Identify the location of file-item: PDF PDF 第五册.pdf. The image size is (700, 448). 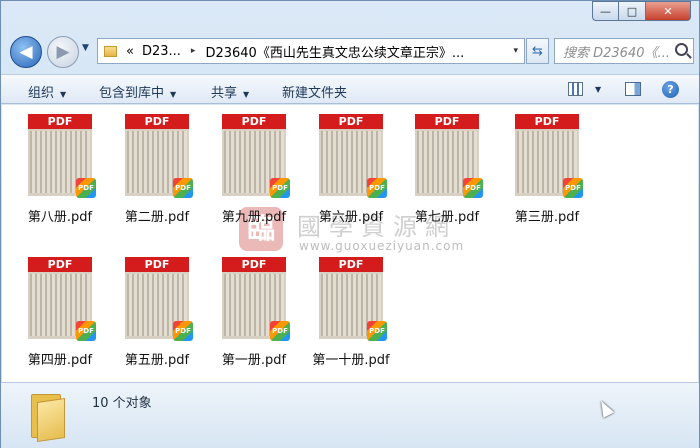
(149, 308).